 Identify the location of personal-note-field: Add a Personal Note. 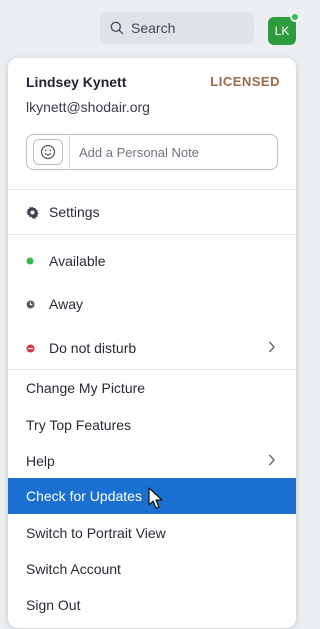
(152, 152).